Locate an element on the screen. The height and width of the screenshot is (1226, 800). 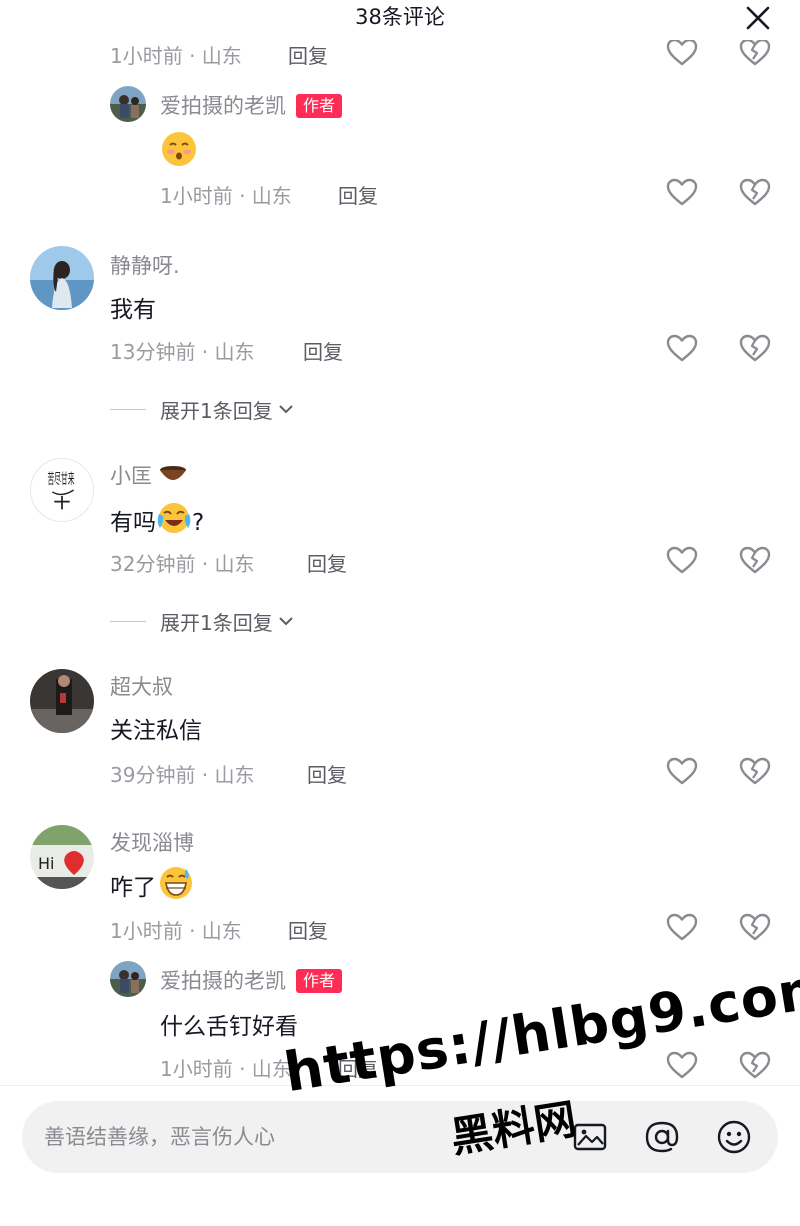
comments-header: 38条评论 is located at coordinates (400, 17).